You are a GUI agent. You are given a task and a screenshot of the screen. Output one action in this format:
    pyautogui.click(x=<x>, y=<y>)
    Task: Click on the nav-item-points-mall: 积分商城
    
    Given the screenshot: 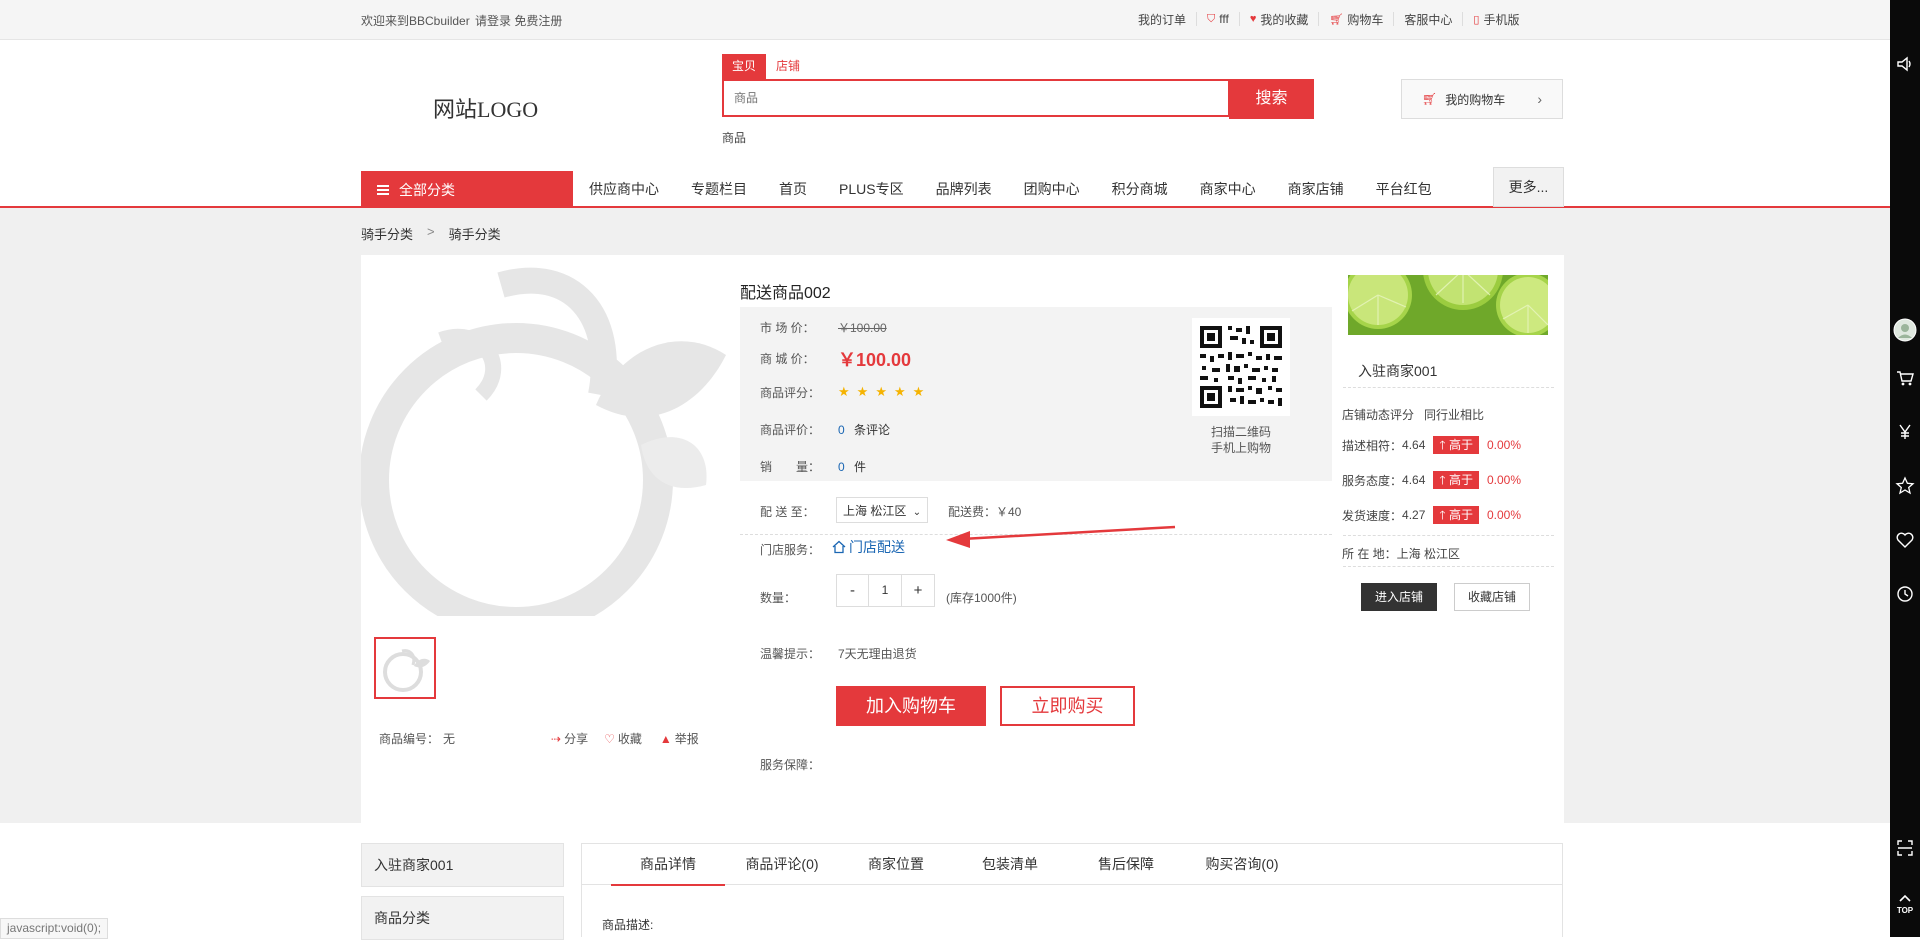 What is the action you would take?
    pyautogui.click(x=1140, y=189)
    